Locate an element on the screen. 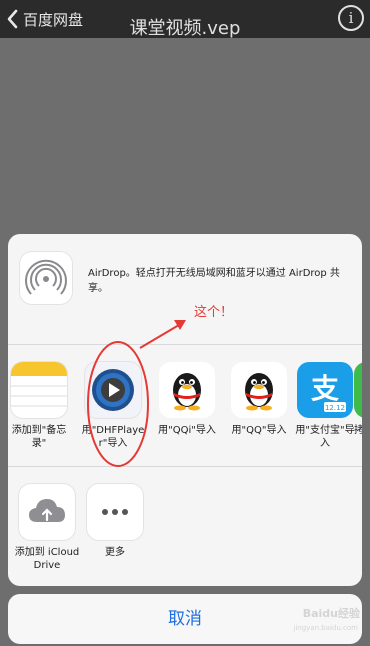  alipay-badge: 12.12 is located at coordinates (335, 408).